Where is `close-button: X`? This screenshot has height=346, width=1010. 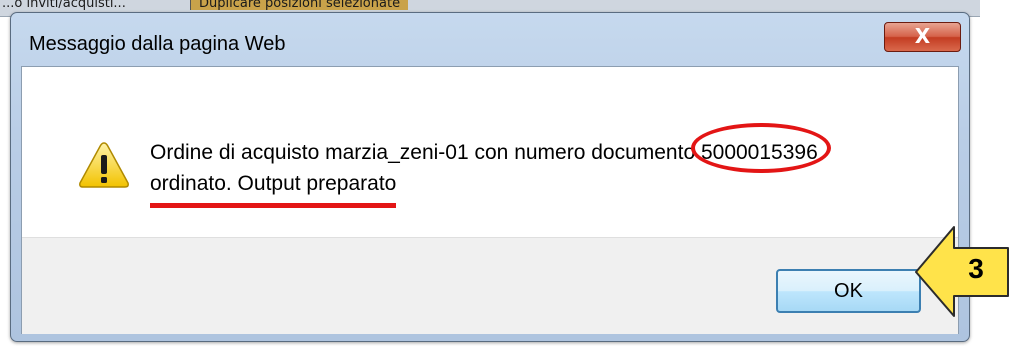
close-button: X is located at coordinates (922, 37).